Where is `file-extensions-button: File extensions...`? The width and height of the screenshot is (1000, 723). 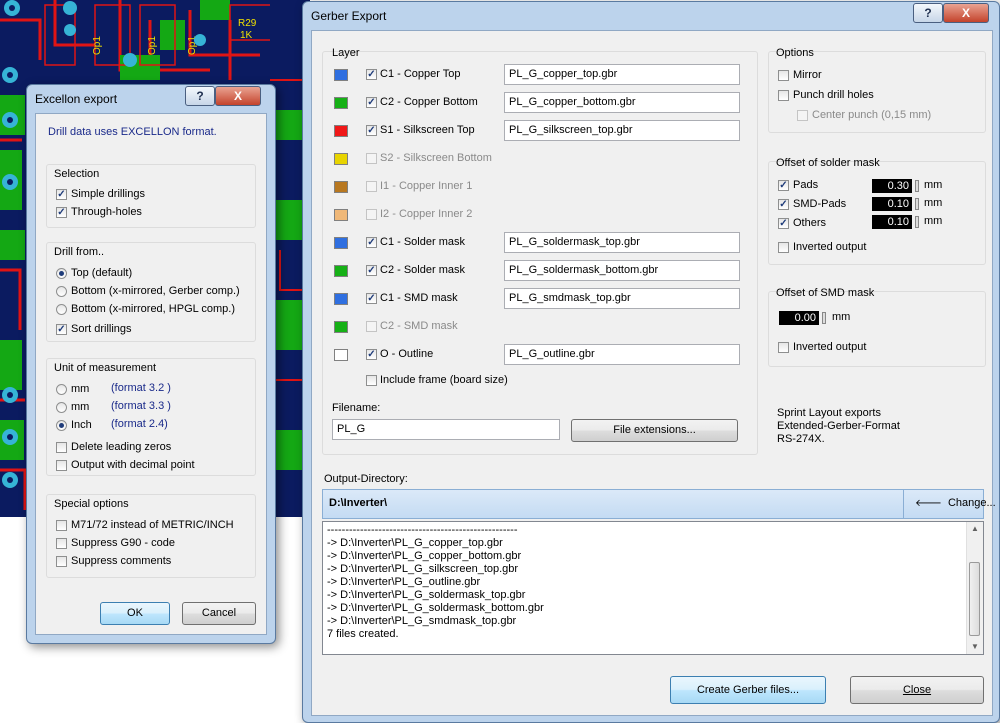
file-extensions-button: File extensions... is located at coordinates (654, 430).